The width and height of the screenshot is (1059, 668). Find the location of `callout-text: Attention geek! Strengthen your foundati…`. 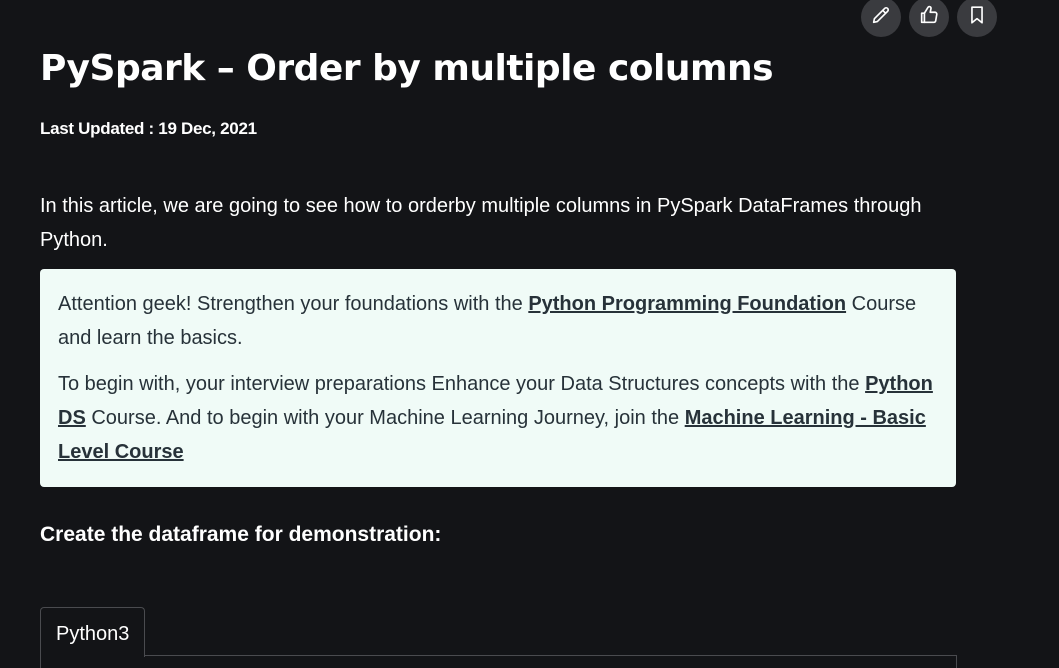

callout-text: Attention geek! Strengthen your foundati… is located at coordinates (293, 304).